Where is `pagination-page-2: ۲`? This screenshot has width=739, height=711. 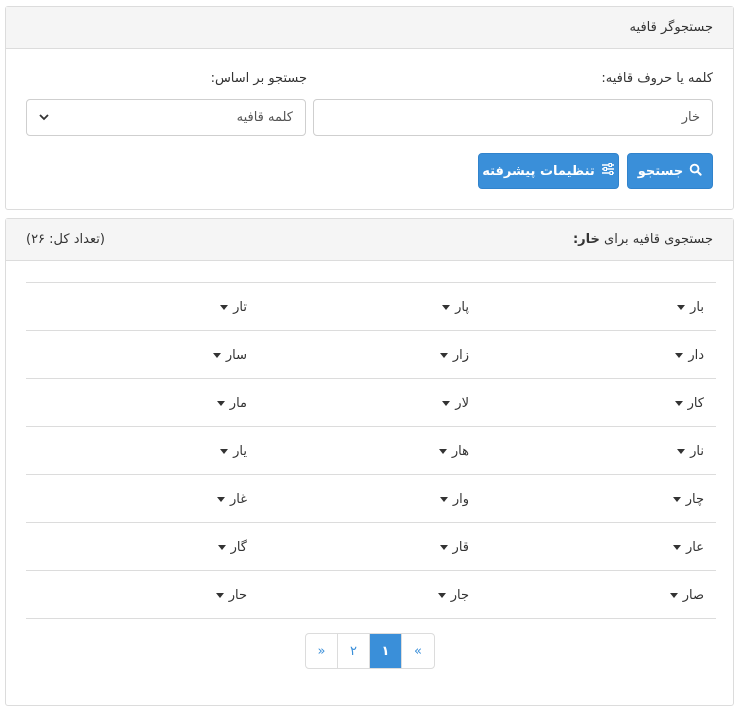 pagination-page-2: ۲ is located at coordinates (354, 651).